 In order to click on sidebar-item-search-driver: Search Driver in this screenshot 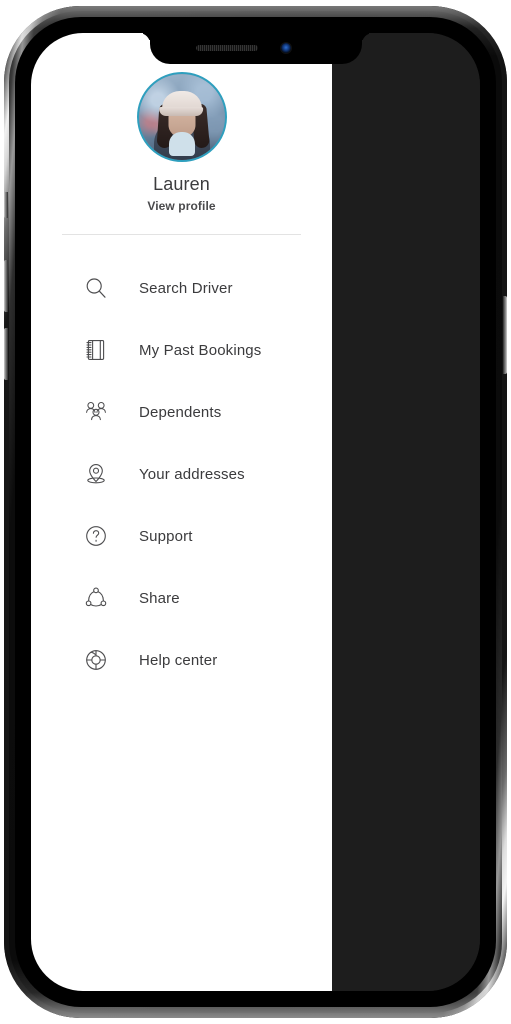, I will do `click(181, 288)`.